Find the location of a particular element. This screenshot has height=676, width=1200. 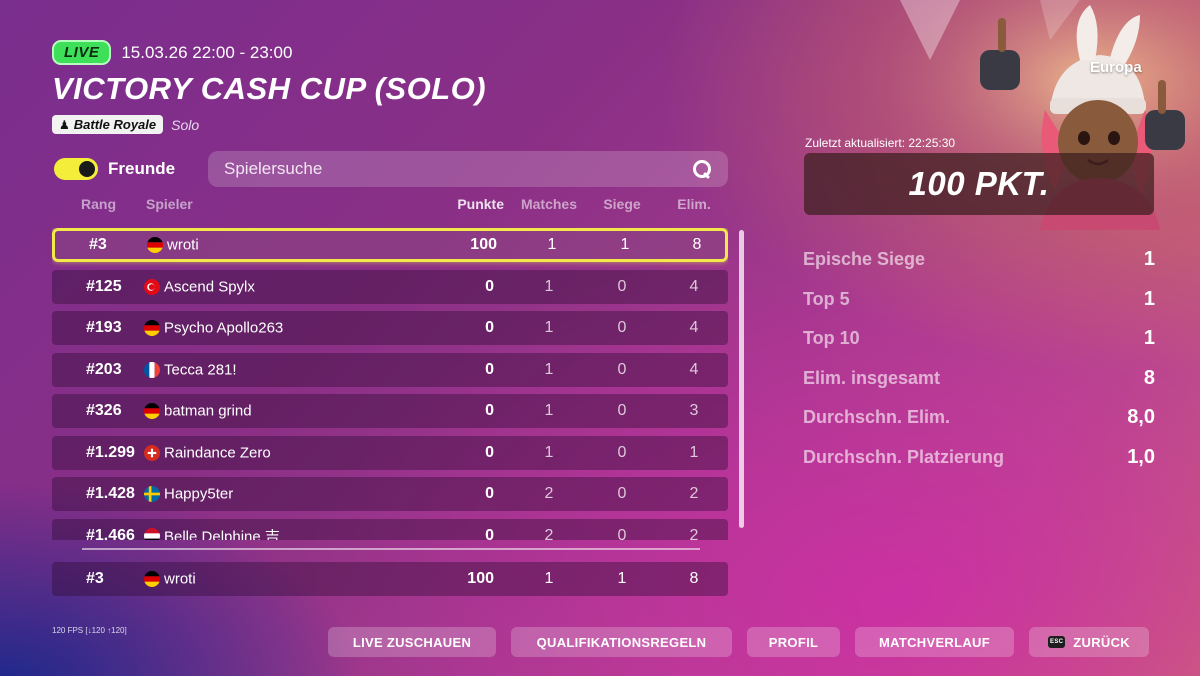

leaderboard-row: #1.299 Raindance Zero 0 1 0 1 is located at coordinates (390, 452).